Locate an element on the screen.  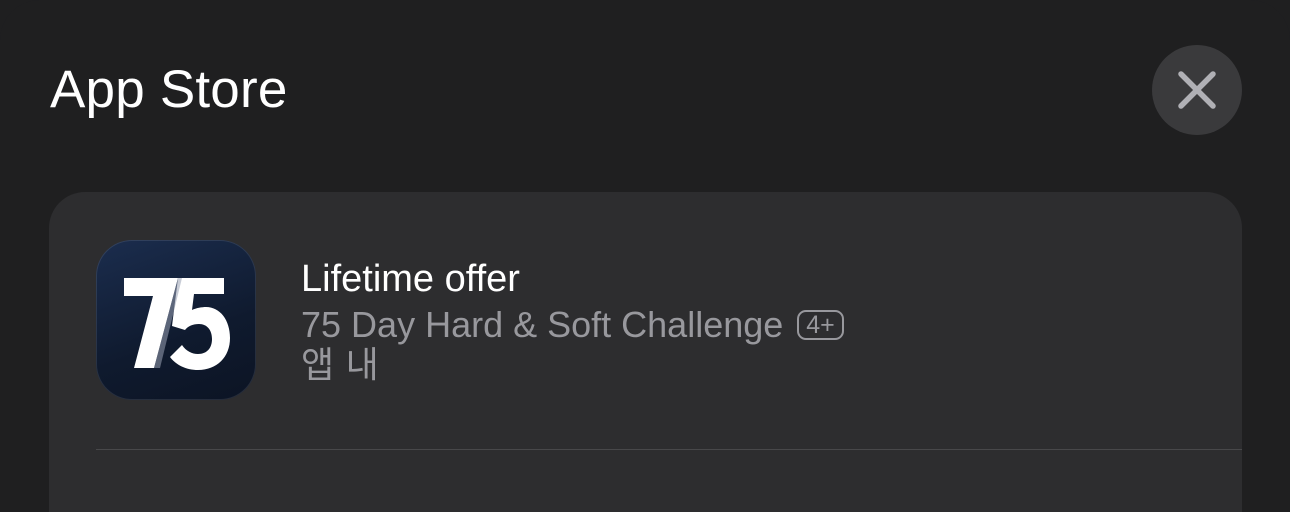
app-name-row: 75 Day Hard & Soft Challenge 4+ is located at coordinates (572, 325).